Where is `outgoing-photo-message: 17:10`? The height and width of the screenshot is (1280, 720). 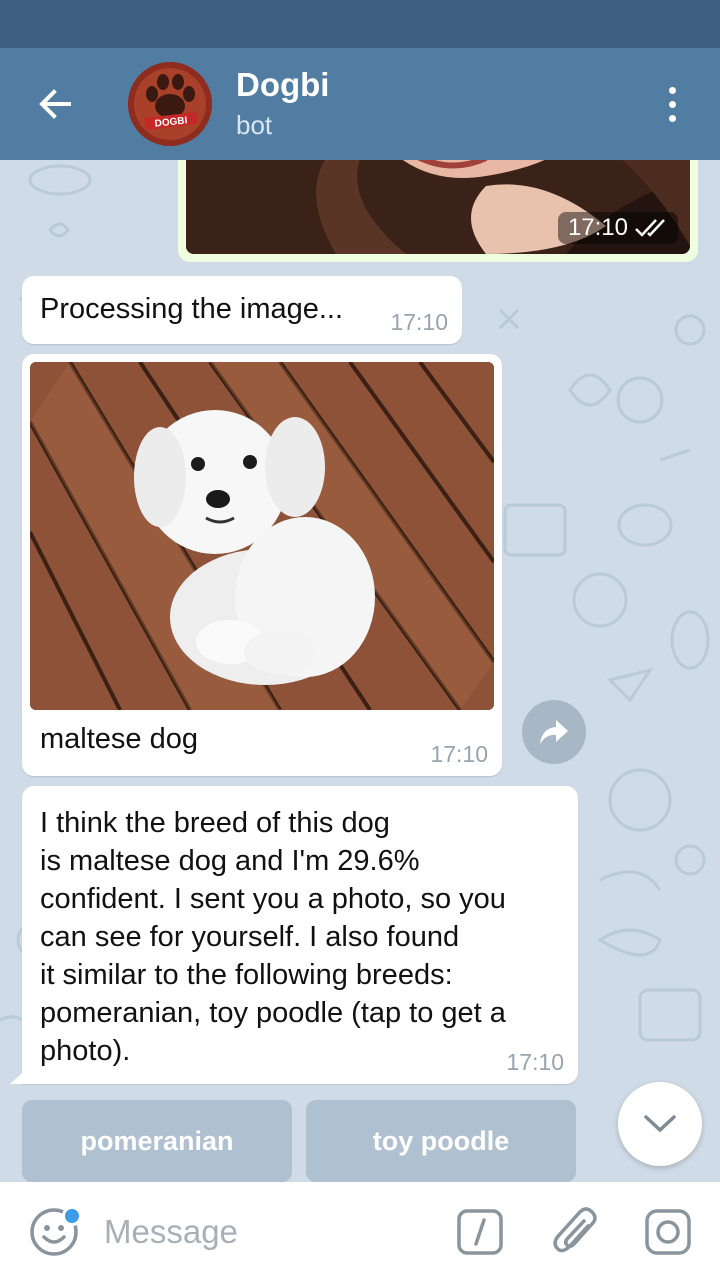 outgoing-photo-message: 17:10 is located at coordinates (438, 211).